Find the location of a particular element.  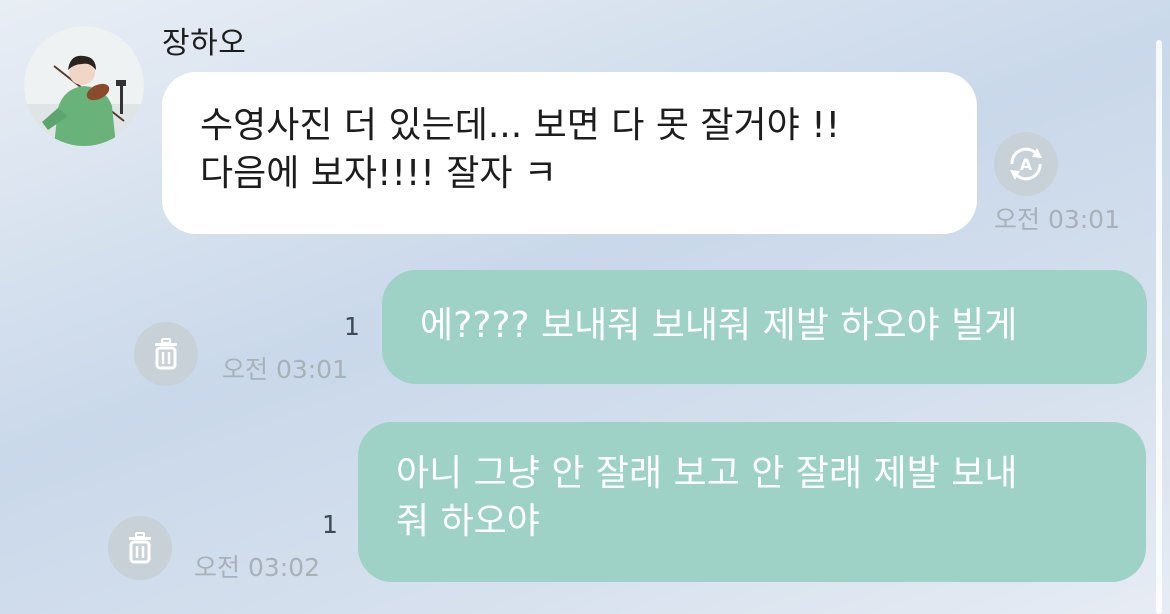

translate-button: A is located at coordinates (1026, 164).